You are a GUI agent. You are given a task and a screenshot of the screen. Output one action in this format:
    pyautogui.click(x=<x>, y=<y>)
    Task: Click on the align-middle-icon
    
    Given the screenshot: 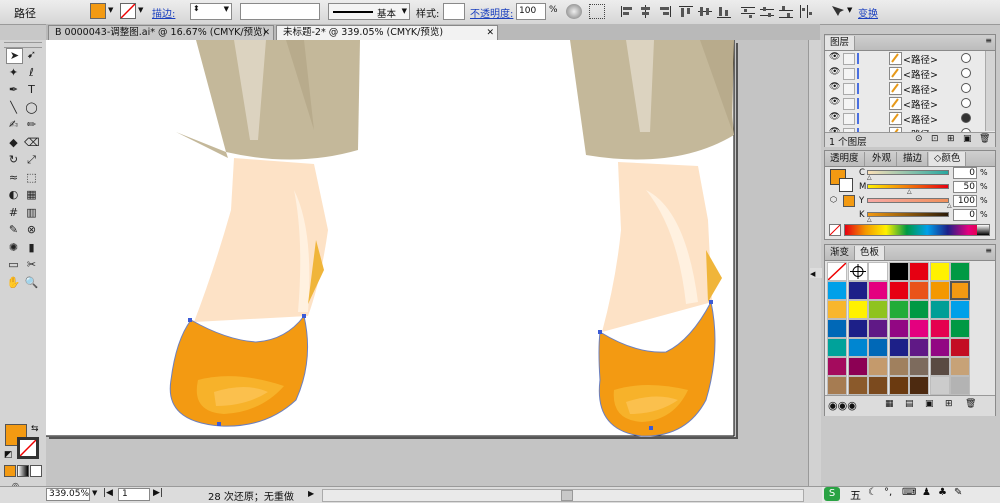 What is the action you would take?
    pyautogui.click(x=705, y=11)
    